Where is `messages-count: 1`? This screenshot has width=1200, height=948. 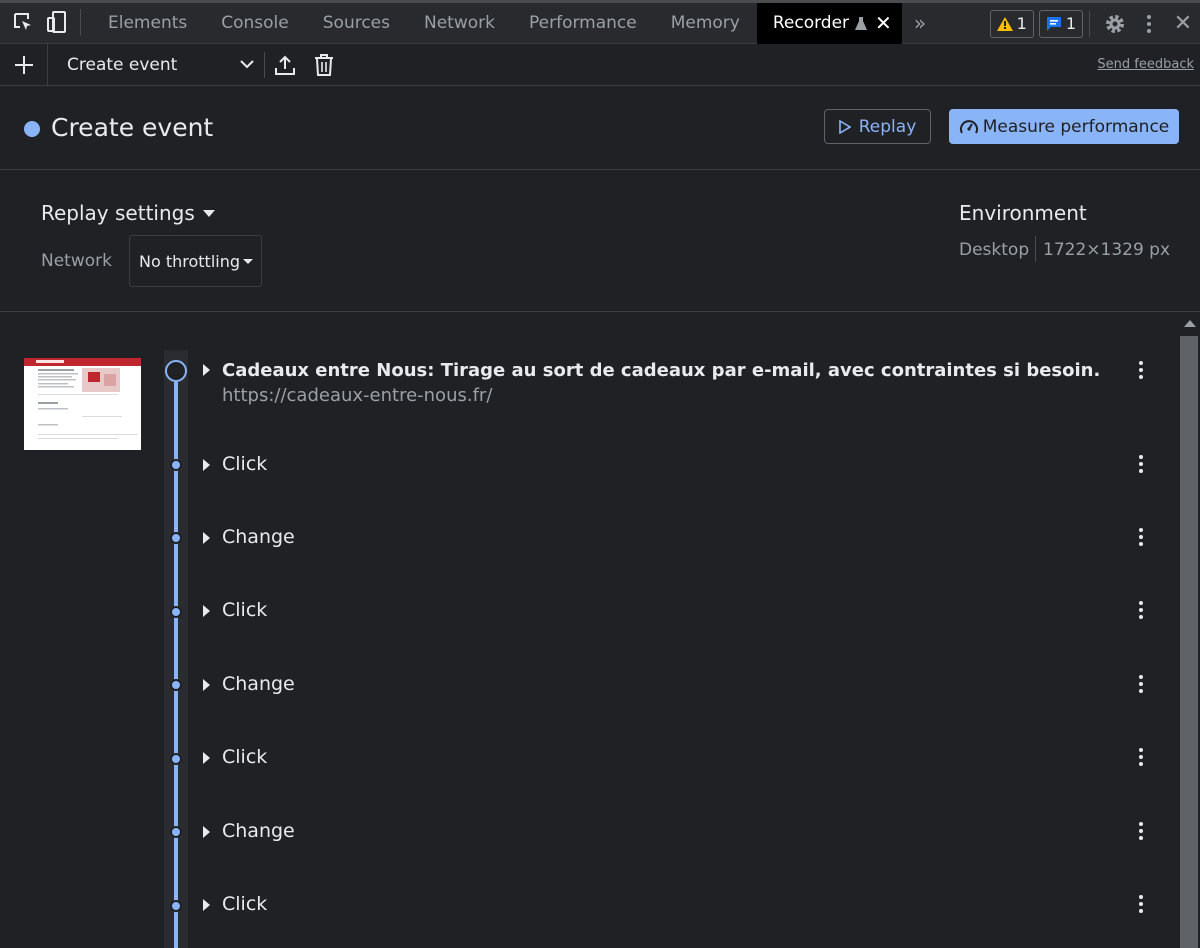
messages-count: 1 is located at coordinates (1070, 23).